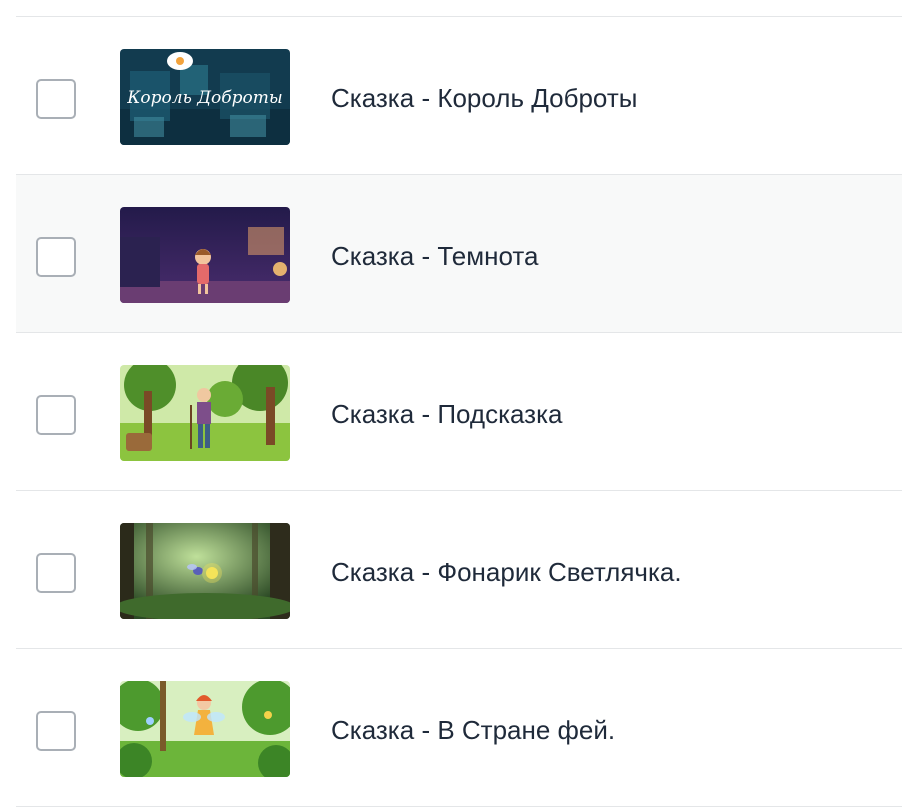 Image resolution: width=902 pixels, height=807 pixels. What do you see at coordinates (484, 98) in the screenshot?
I see `story-title: Сказка - Король Доброты` at bounding box center [484, 98].